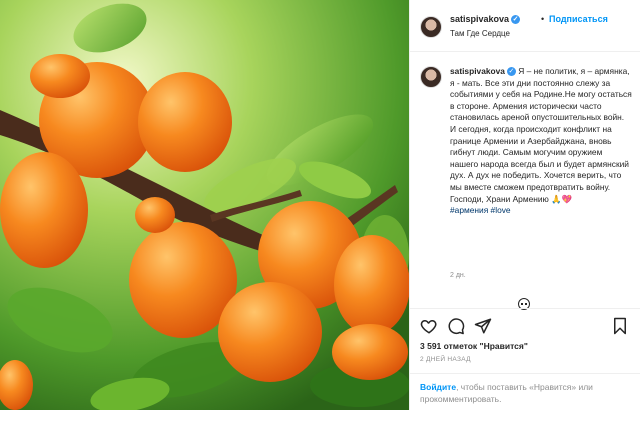 Image resolution: width=640 pixels, height=429 pixels. What do you see at coordinates (477, 71) in the screenshot?
I see `caption-username: satispivakova` at bounding box center [477, 71].